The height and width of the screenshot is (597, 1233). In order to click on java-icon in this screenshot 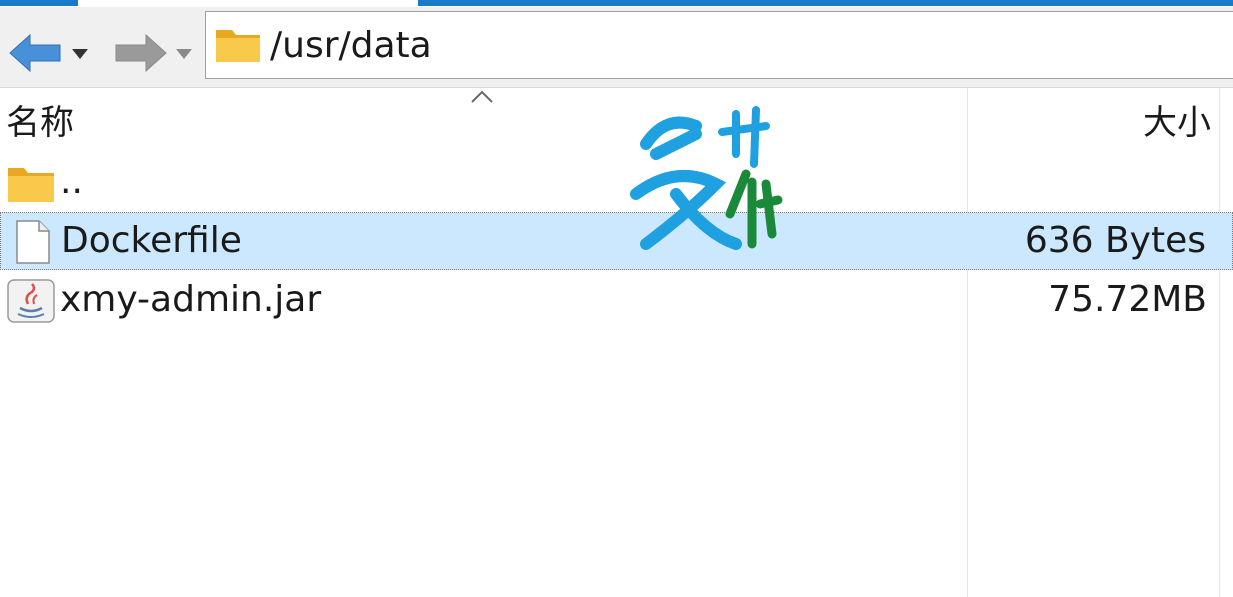, I will do `click(31, 301)`.